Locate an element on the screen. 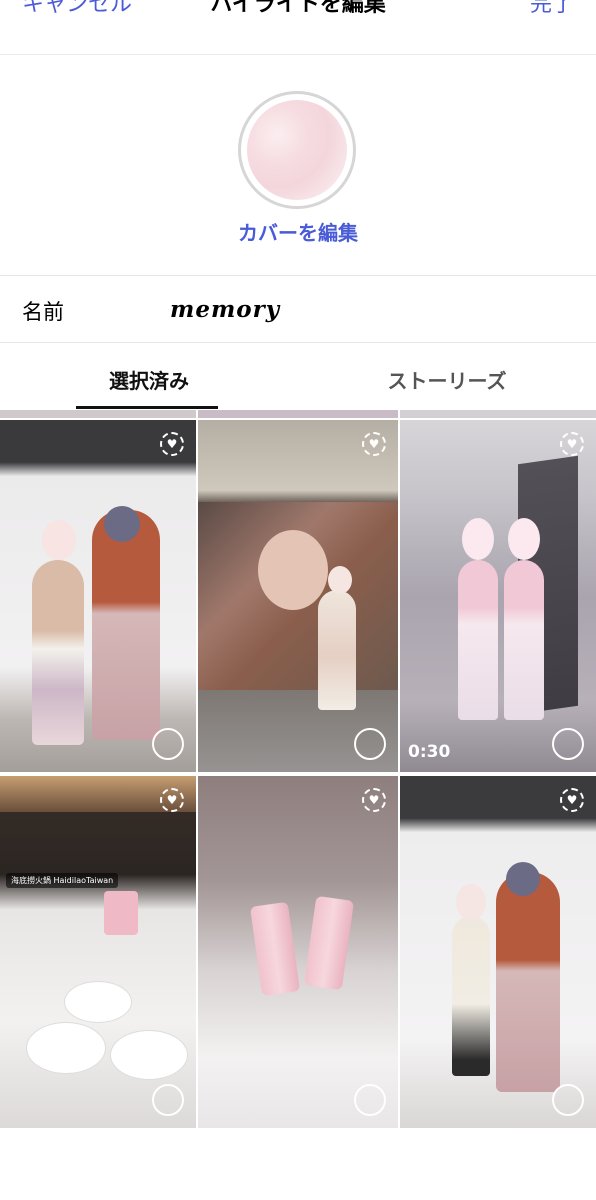 The height and width of the screenshot is (1200, 596). cover-image is located at coordinates (297, 150).